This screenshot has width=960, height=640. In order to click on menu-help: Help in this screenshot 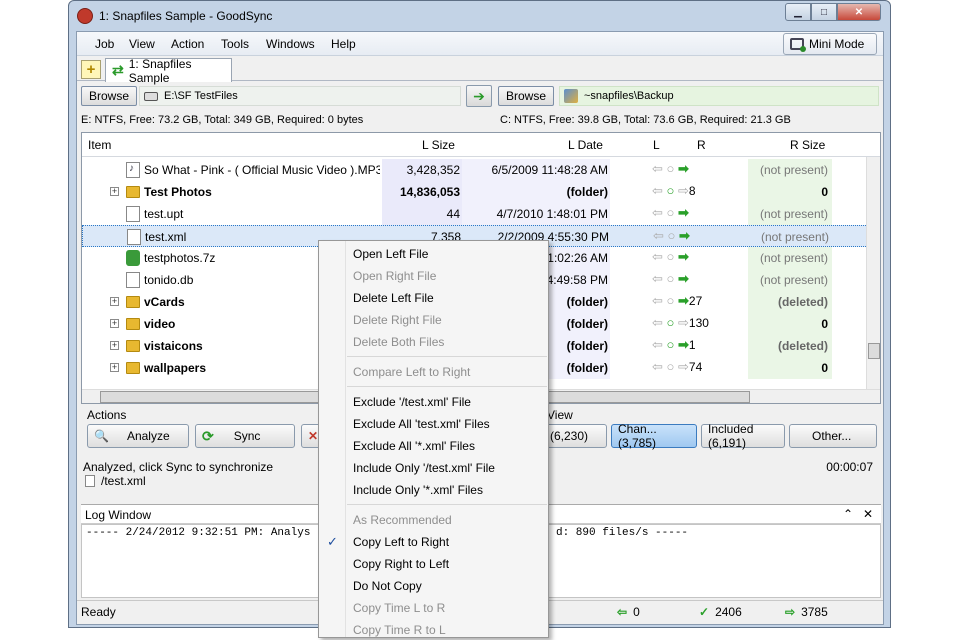, I will do `click(343, 44)`.